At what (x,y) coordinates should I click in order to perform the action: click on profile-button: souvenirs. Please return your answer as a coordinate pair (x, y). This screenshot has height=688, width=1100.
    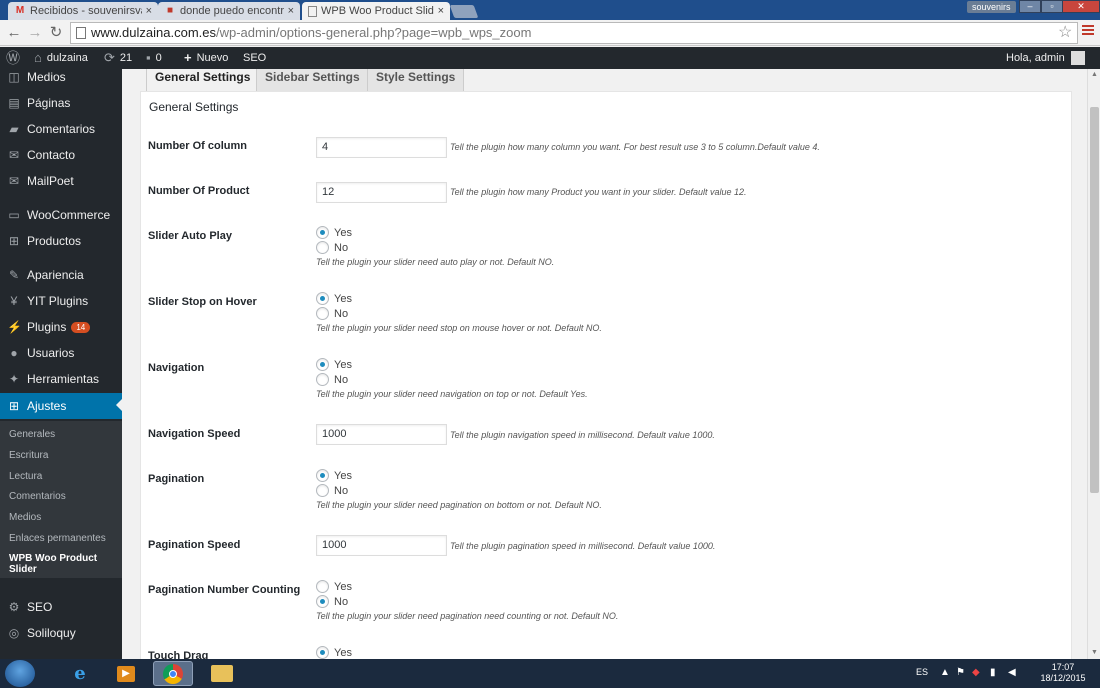
    Looking at the image, I should click on (991, 7).